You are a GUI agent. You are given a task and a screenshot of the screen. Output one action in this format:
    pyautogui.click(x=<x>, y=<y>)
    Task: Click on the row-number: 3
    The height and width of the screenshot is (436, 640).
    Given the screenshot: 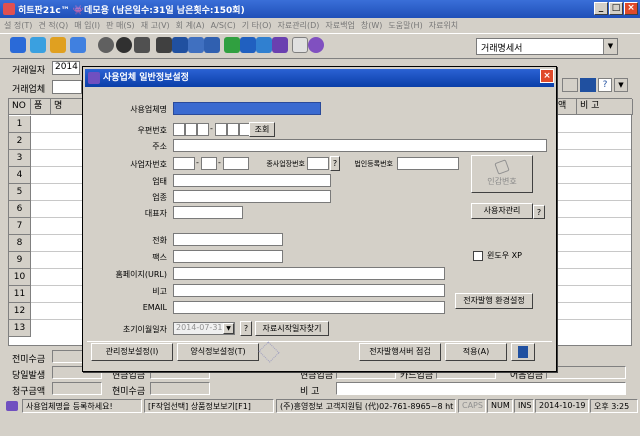 What is the action you would take?
    pyautogui.click(x=20, y=158)
    